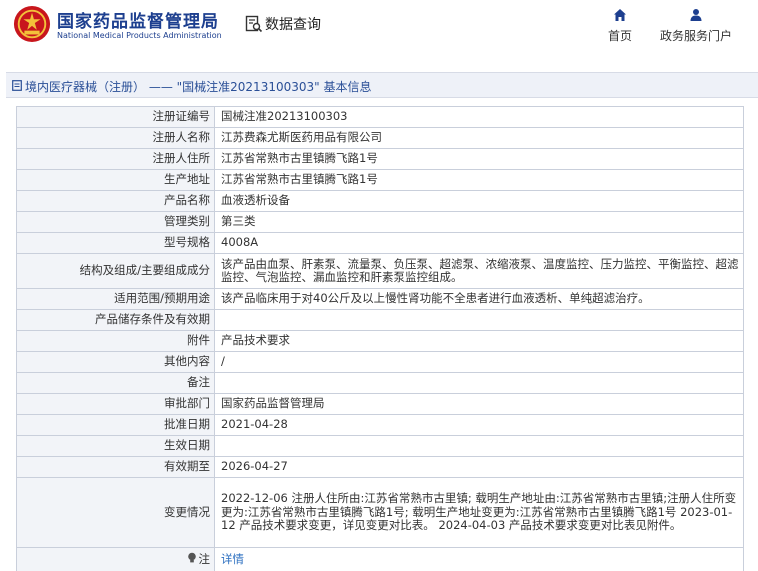 This screenshot has height=571, width=758. Describe the element at coordinates (232, 559) in the screenshot. I see `details-link: 详情` at that location.